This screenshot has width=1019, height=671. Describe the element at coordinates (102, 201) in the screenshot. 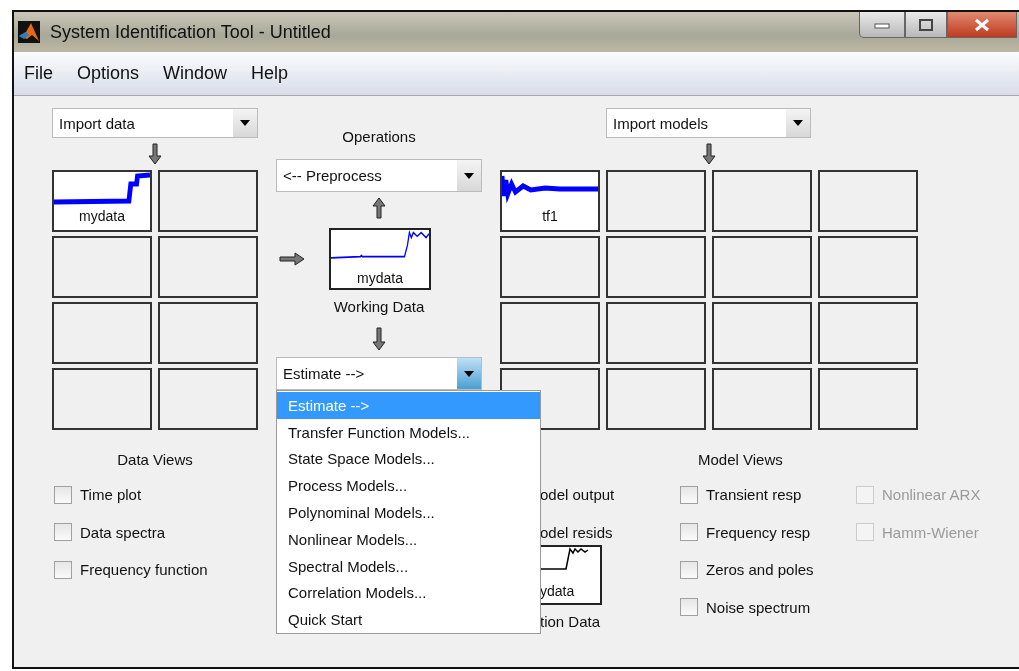

I see `data-board: mydata` at that location.